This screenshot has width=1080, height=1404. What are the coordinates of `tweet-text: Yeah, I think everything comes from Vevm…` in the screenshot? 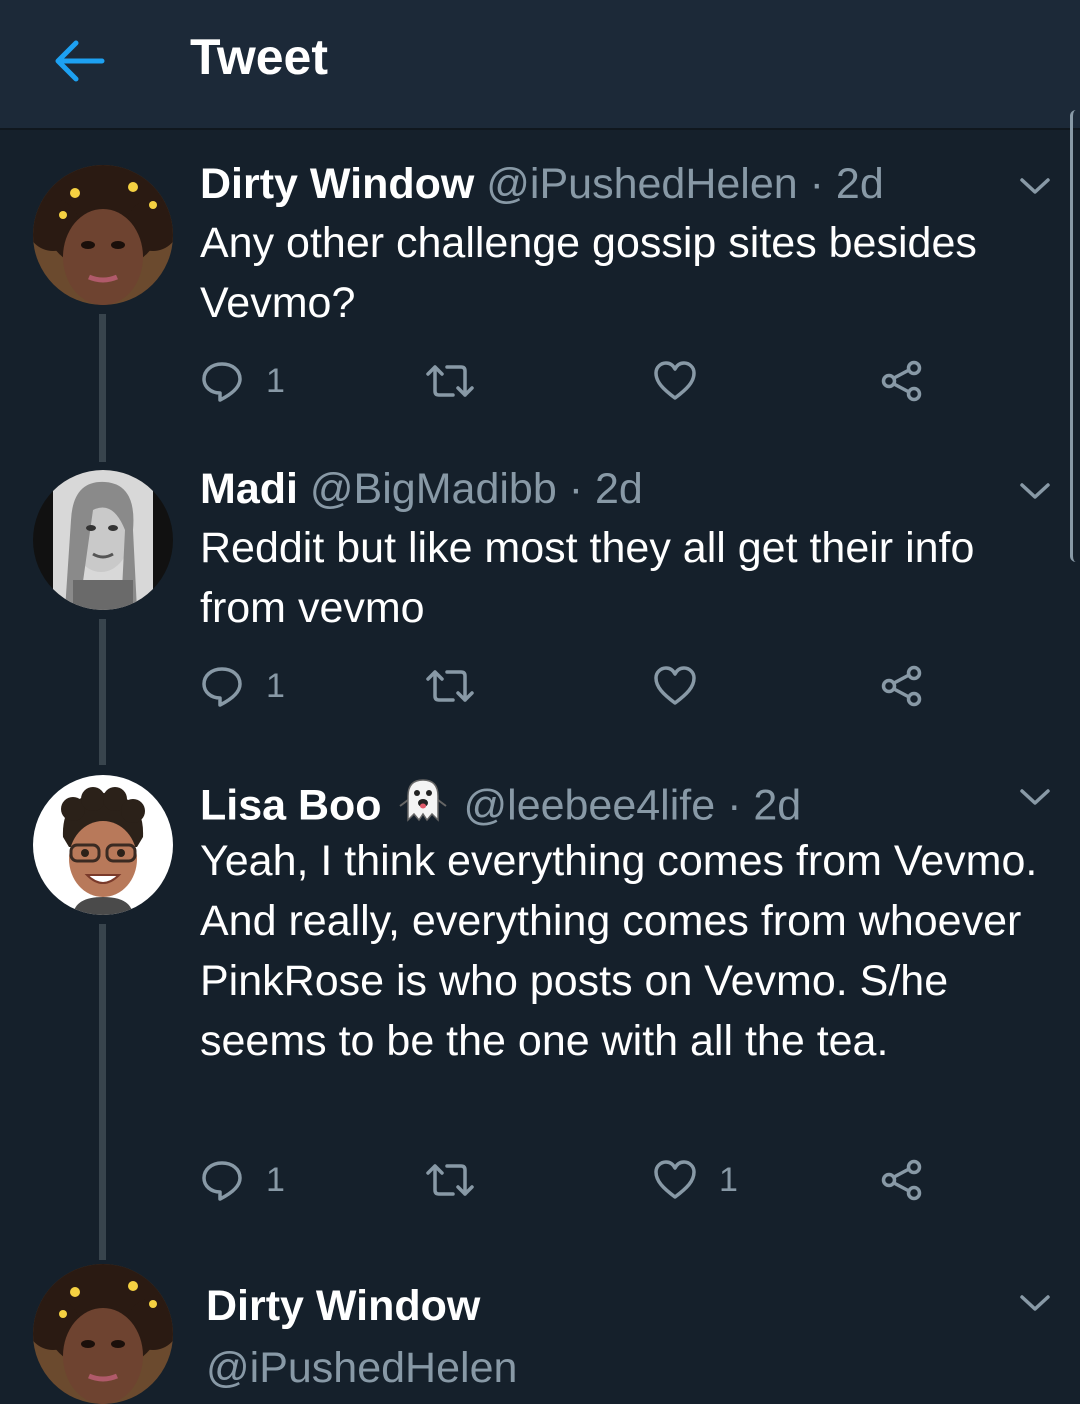 It's located at (619, 951).